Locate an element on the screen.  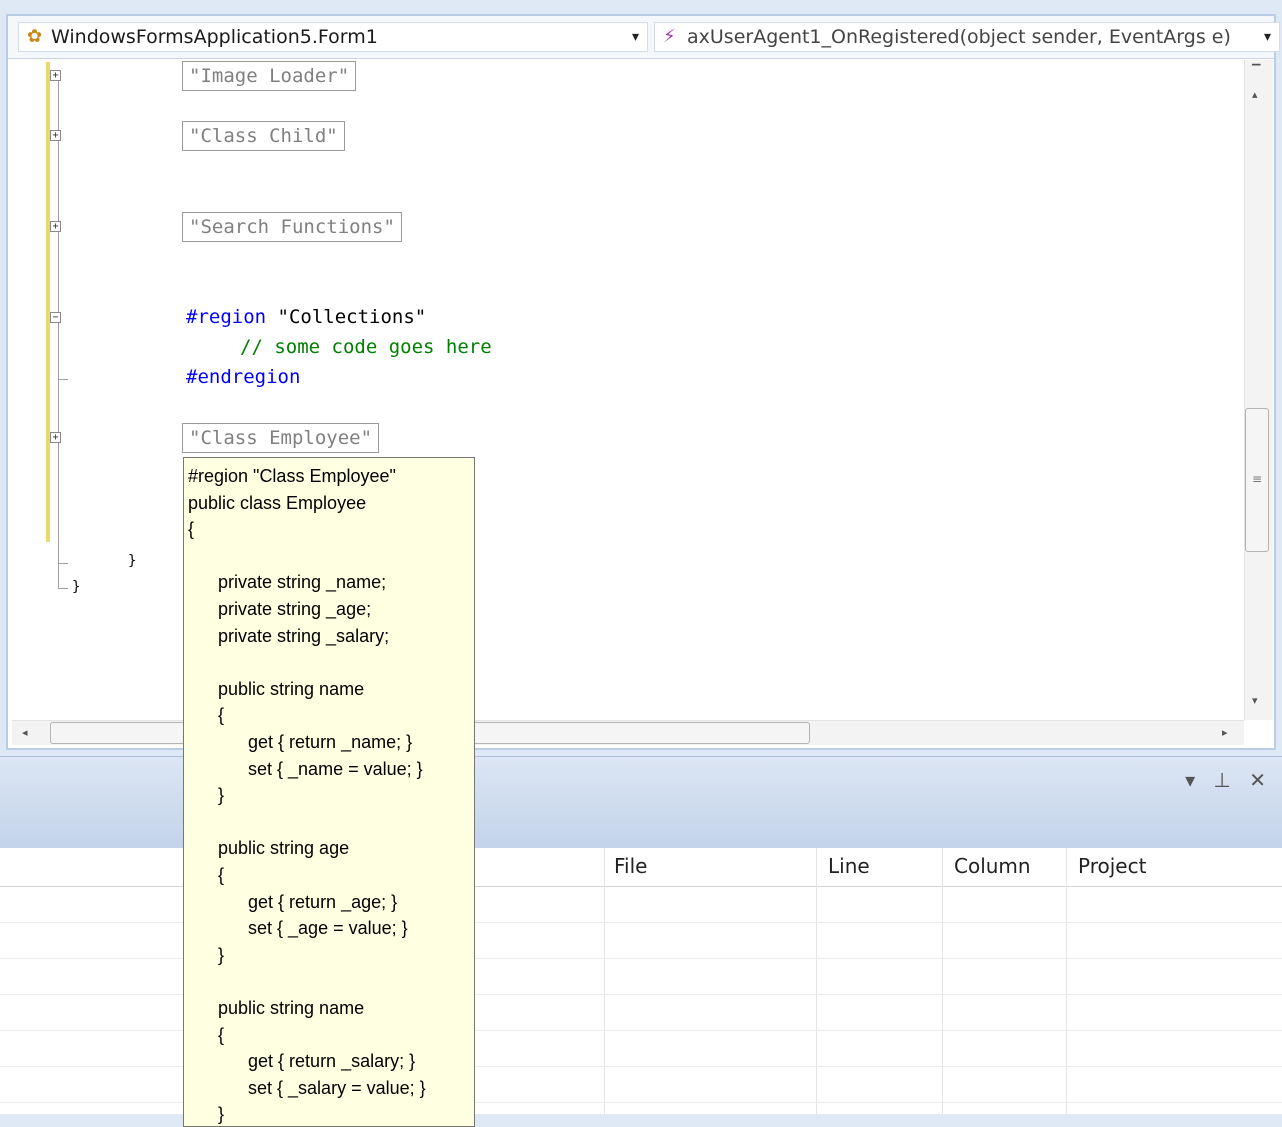
tooltip-code-line: private string _name; is located at coordinates (287, 582).